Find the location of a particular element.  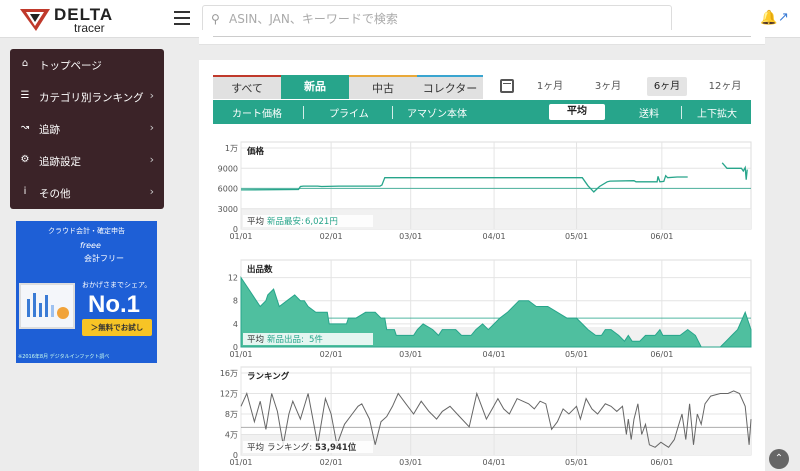

sidebar-item-other: i その他 › is located at coordinates (87, 193).